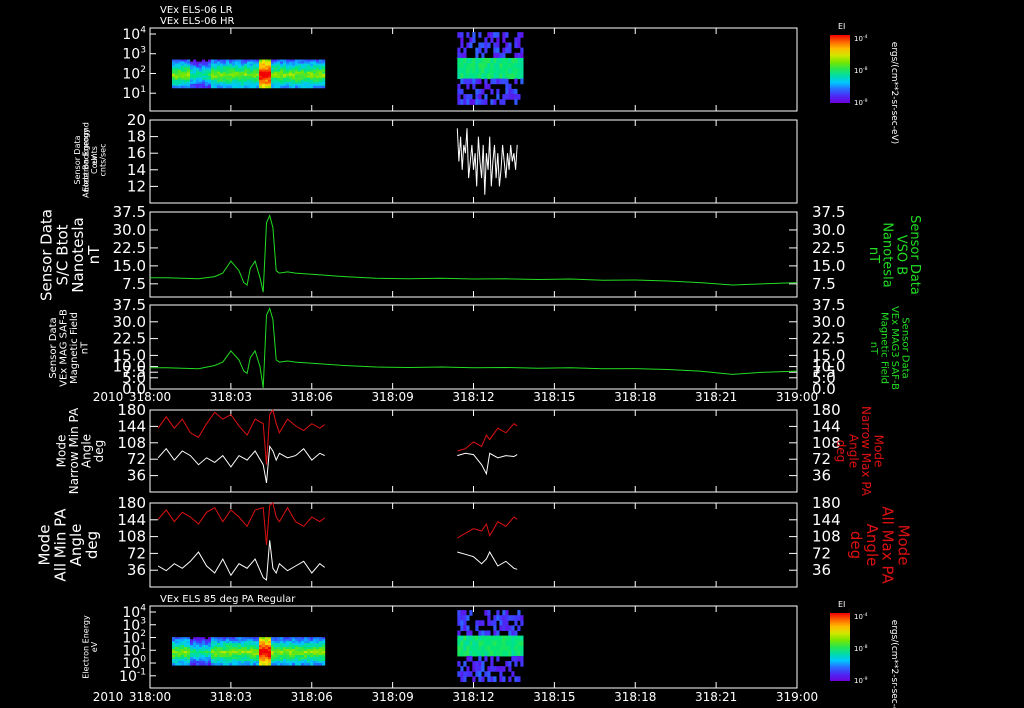 Image resolution: width=1024 pixels, height=708 pixels. What do you see at coordinates (828, 305) in the screenshot?
I see `y-tick-label-right: 37.5` at bounding box center [828, 305].